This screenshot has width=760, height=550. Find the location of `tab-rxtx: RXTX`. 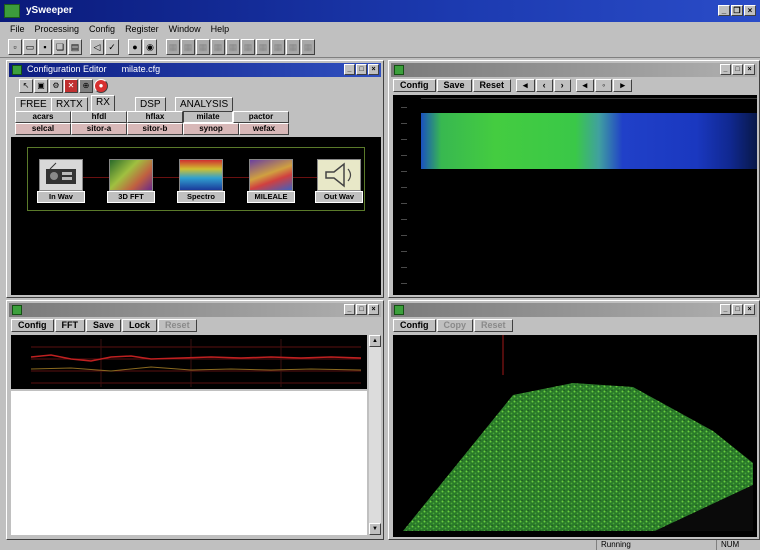

tab-rxtx: RXTX is located at coordinates (69, 104).